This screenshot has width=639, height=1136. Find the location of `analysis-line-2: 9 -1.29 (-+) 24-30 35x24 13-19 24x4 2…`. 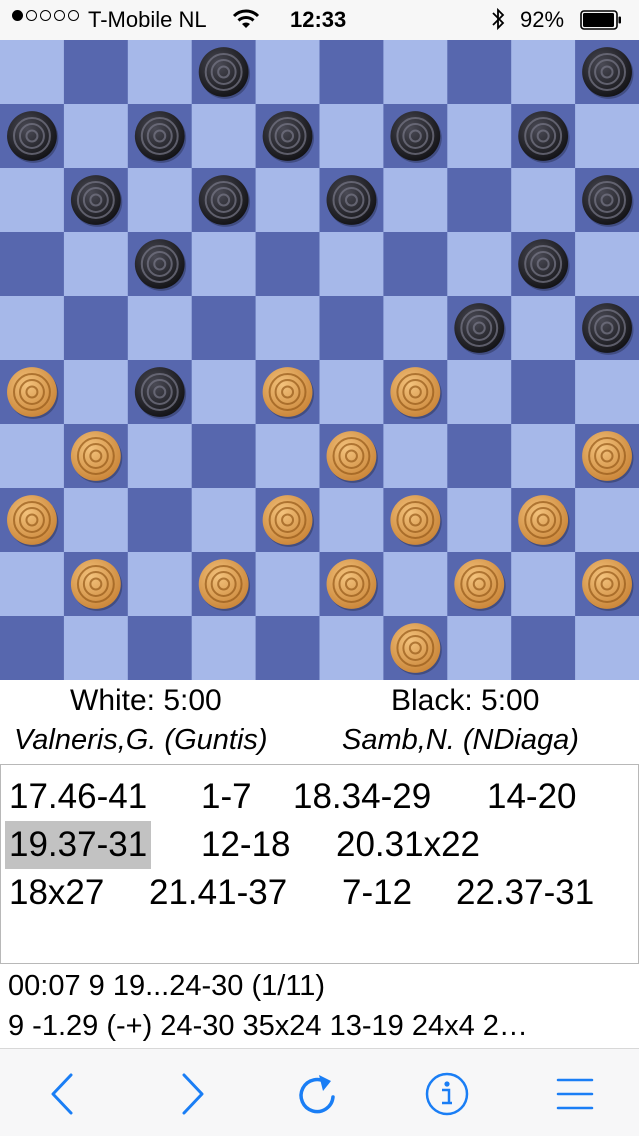

analysis-line-2: 9 -1.29 (-+) 24-30 35x24 13-19 24x4 2… is located at coordinates (268, 1026).